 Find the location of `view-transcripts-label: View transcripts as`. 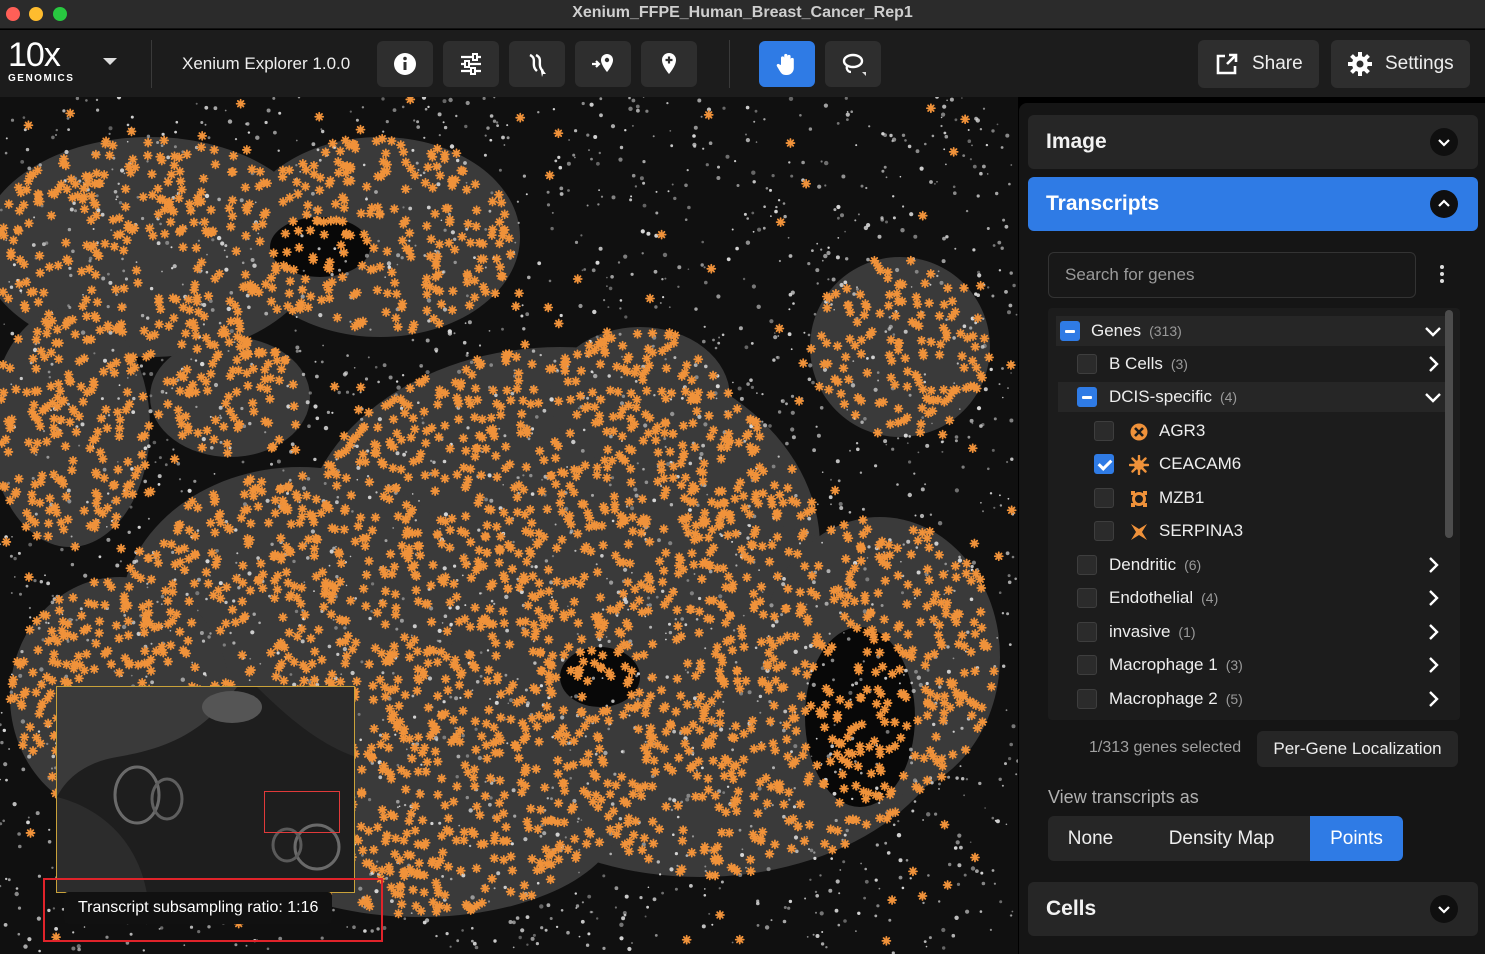

view-transcripts-label: View transcripts as is located at coordinates (1123, 797).